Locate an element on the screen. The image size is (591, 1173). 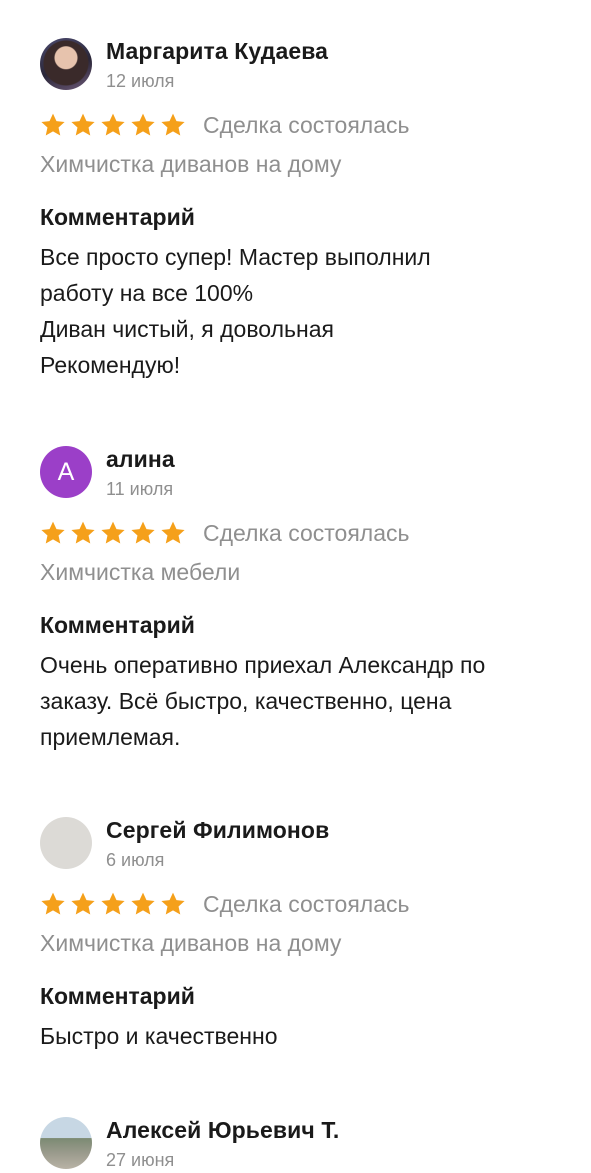
author-name: Сергей Филимонов is located at coordinates (217, 830).